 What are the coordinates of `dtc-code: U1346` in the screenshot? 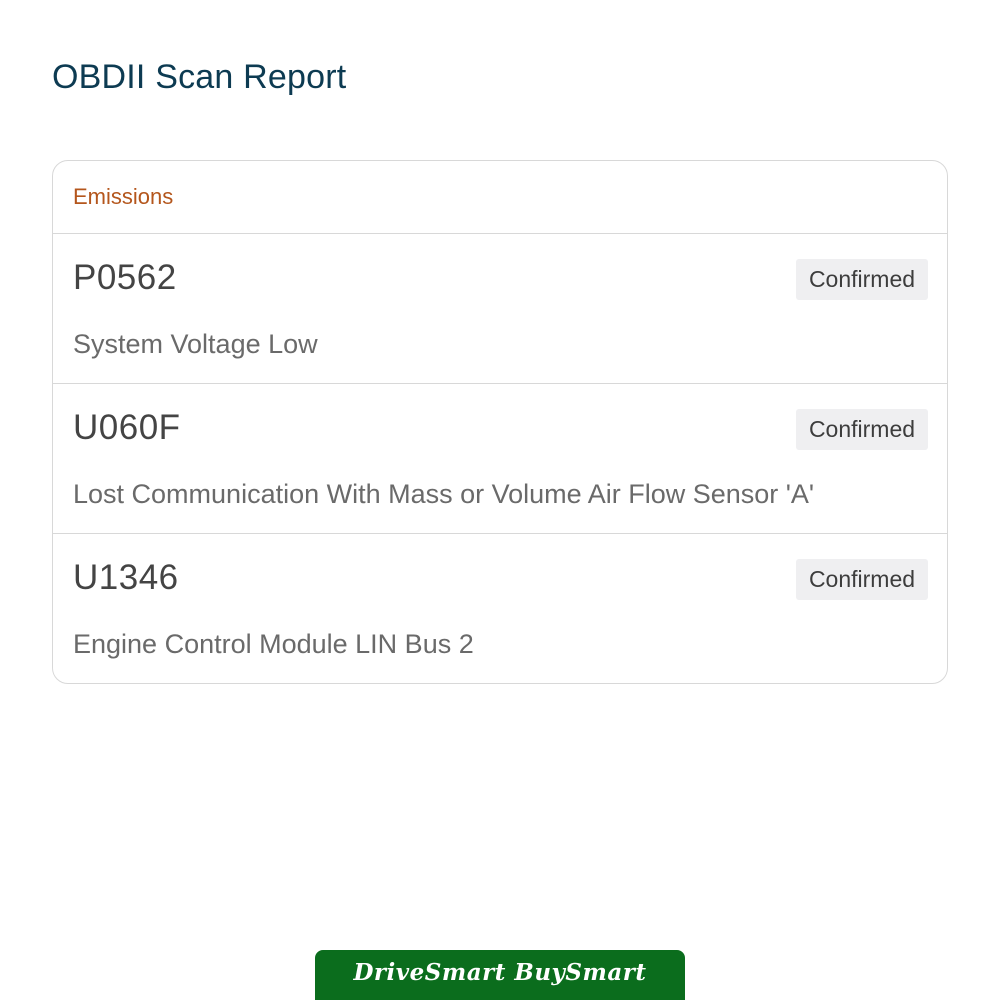 It's located at (126, 577).